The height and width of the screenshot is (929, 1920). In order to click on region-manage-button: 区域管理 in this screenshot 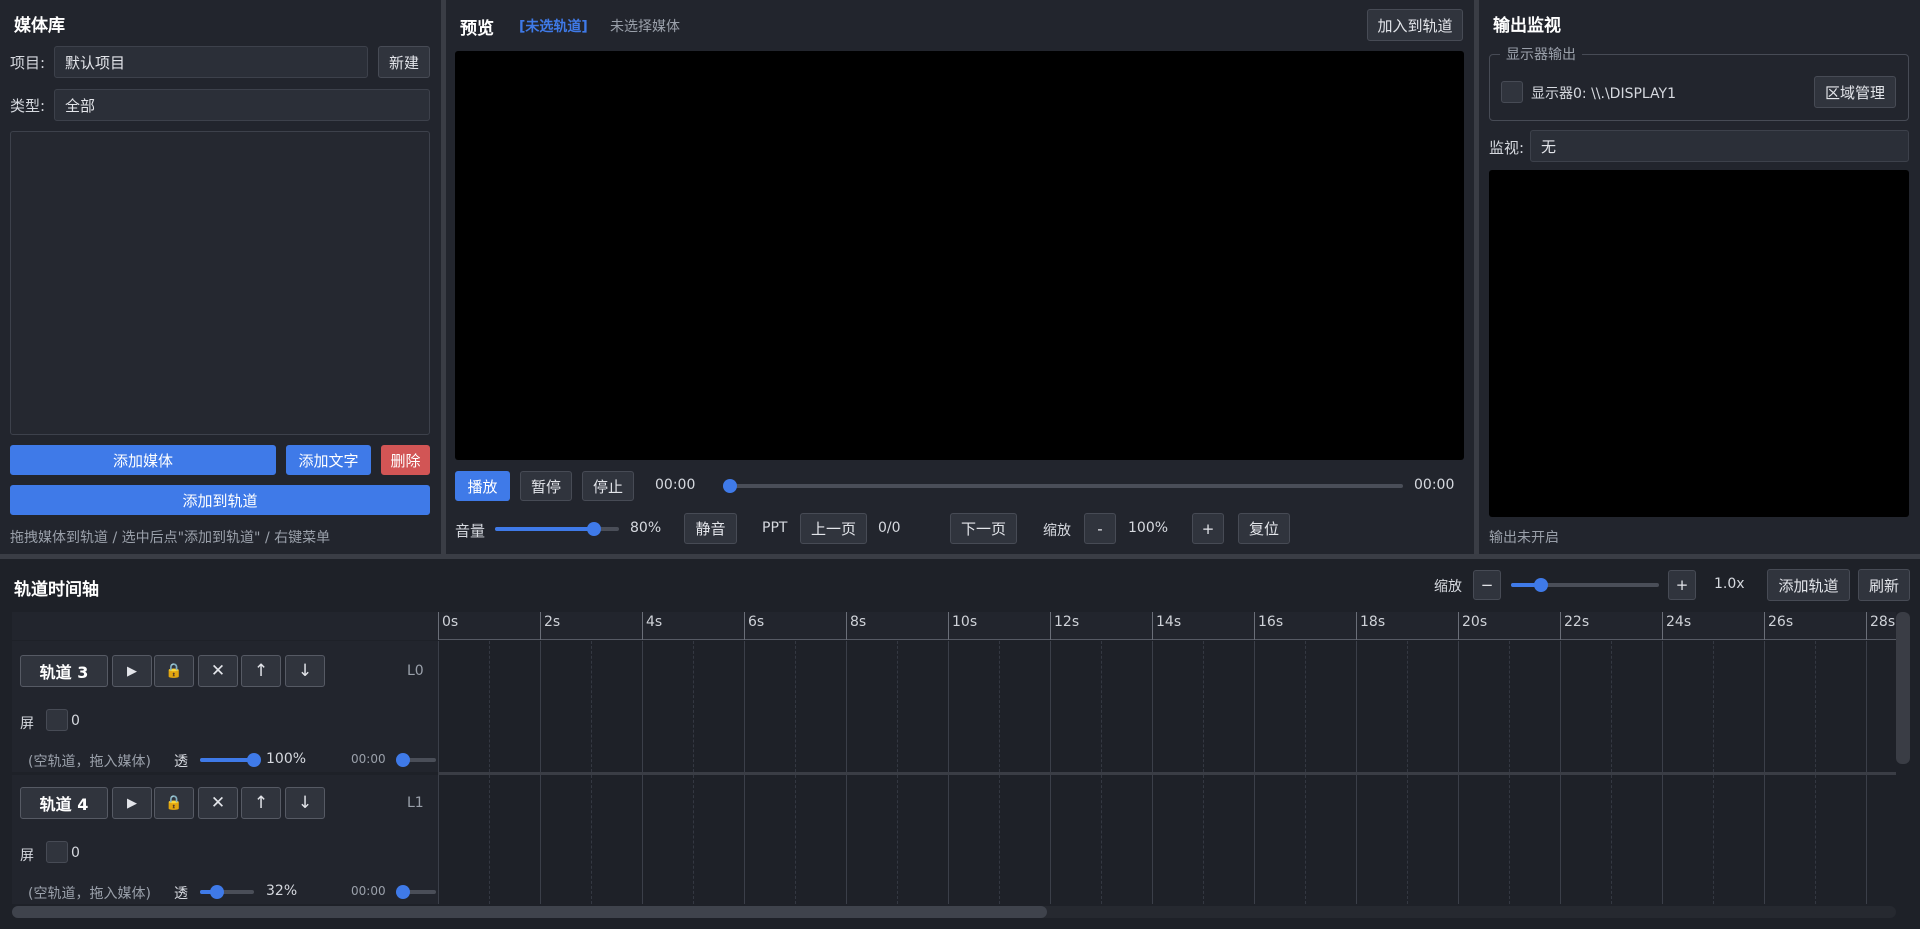, I will do `click(1855, 92)`.